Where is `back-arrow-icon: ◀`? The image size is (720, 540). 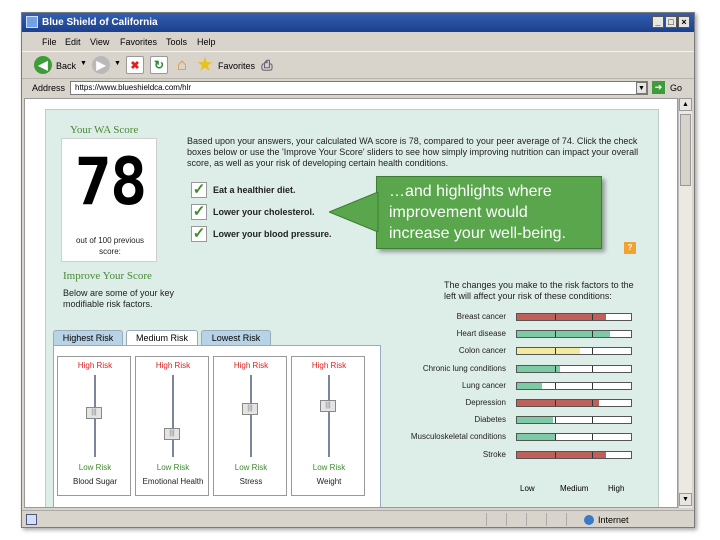 back-arrow-icon: ◀ is located at coordinates (43, 65).